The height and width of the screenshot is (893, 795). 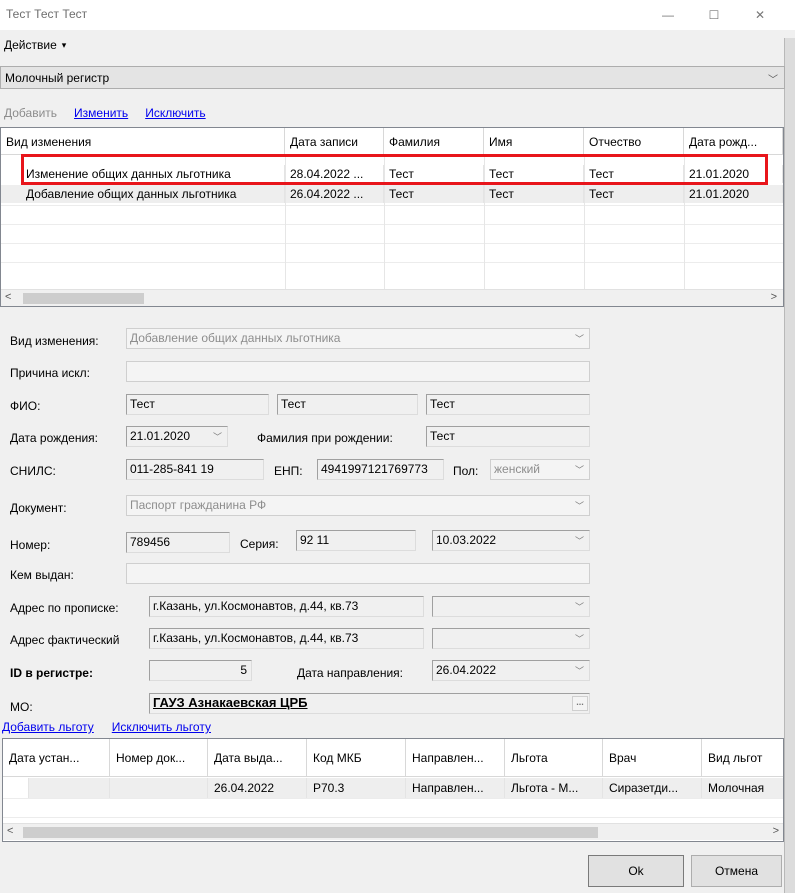 What do you see at coordinates (358, 338) in the screenshot?
I see `change-type-select: Добавление общих данных льготника ﹀` at bounding box center [358, 338].